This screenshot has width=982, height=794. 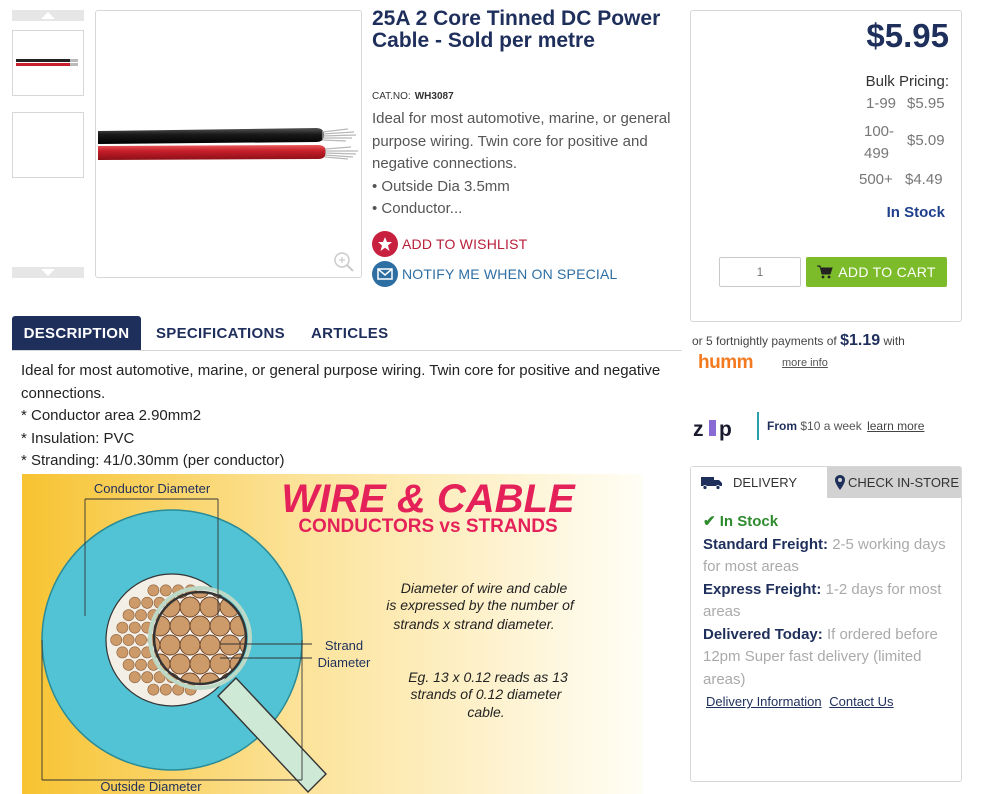 What do you see at coordinates (428, 499) in the screenshot?
I see `diagram-title: WIRE & CABLE` at bounding box center [428, 499].